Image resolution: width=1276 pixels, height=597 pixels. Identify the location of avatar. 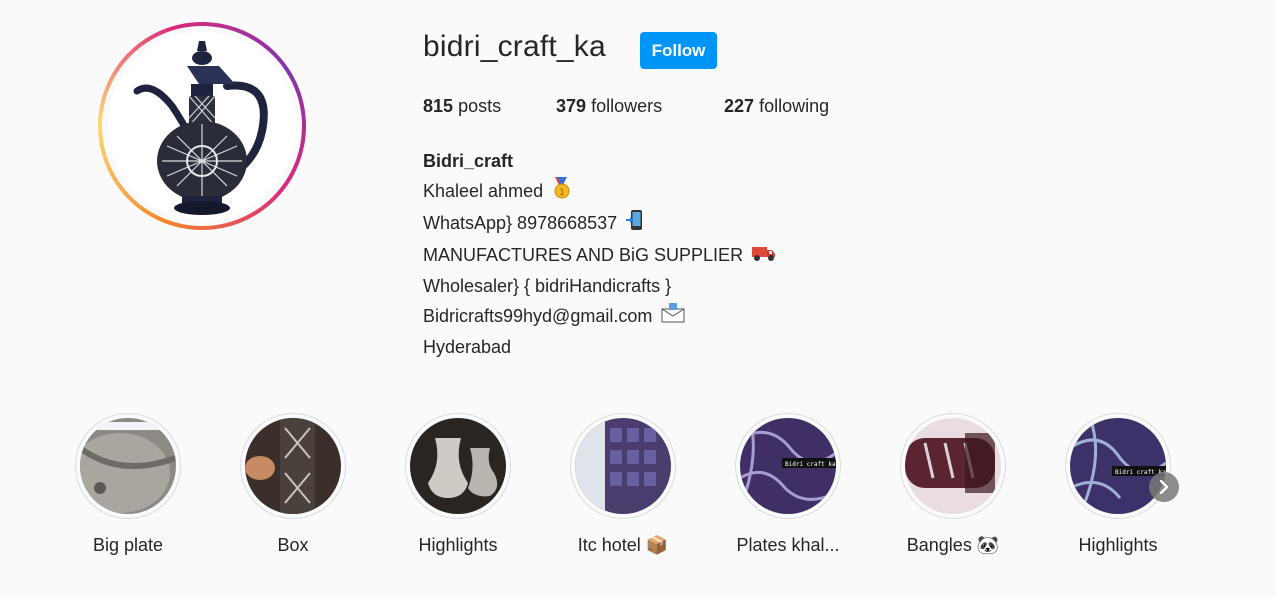
(202, 126).